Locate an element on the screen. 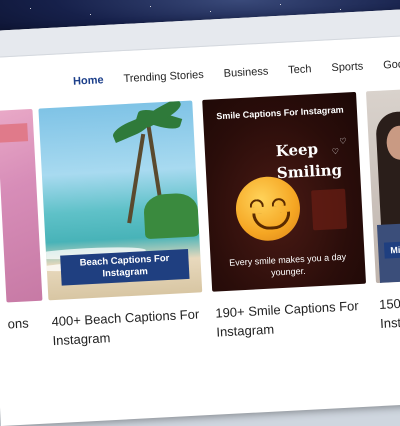 Image resolution: width=400 pixels, height=426 pixels. card-3-title: 190+ Smile Captions For Instagram is located at coordinates (287, 318).